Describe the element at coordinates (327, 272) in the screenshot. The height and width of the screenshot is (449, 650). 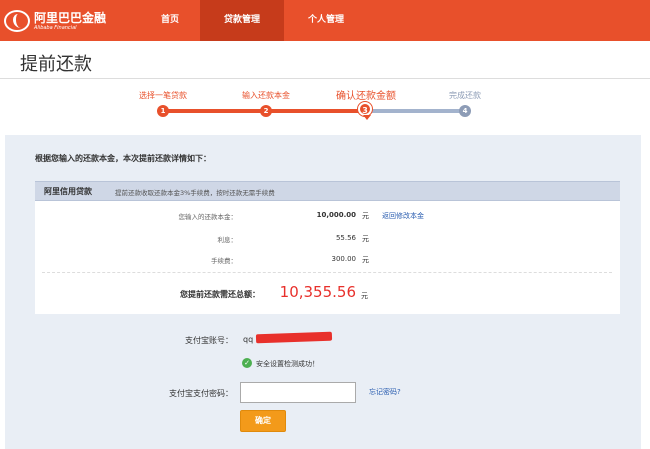
I see `summary-divider` at that location.